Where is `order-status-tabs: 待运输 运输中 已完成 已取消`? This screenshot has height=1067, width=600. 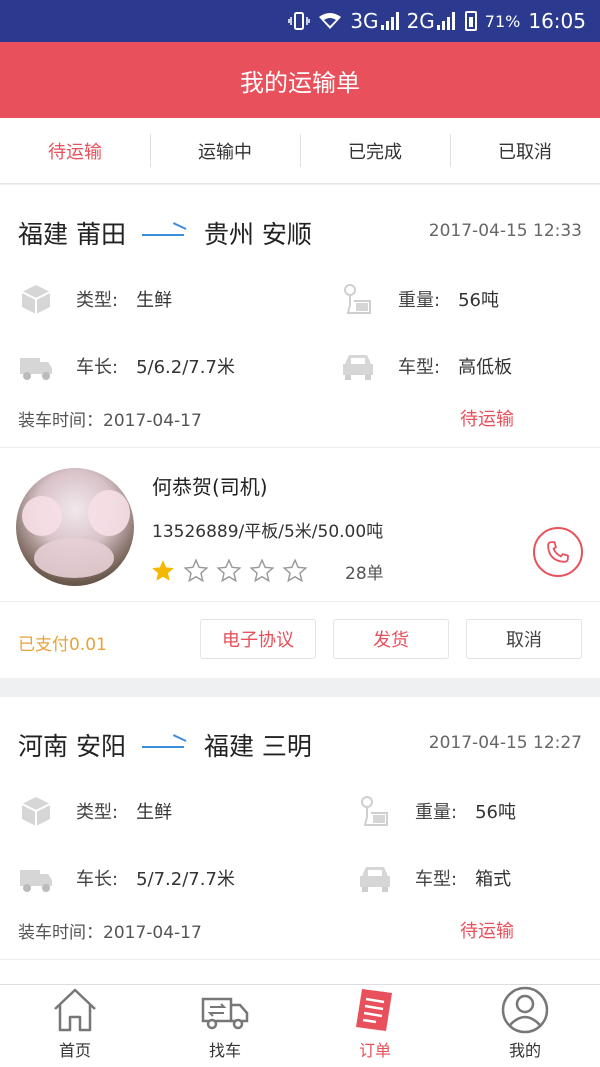 order-status-tabs: 待运输 运输中 已完成 已取消 is located at coordinates (300, 151).